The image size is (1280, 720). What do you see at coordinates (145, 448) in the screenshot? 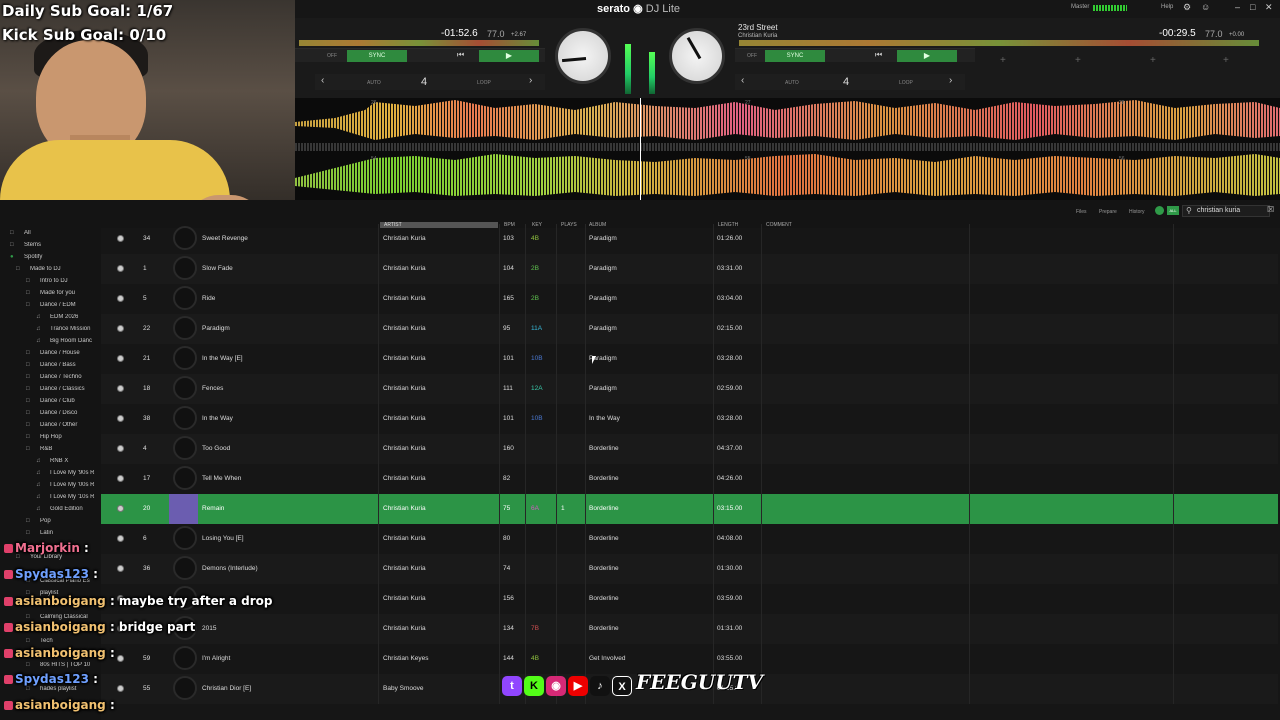
I see `track-number: 4` at bounding box center [145, 448].